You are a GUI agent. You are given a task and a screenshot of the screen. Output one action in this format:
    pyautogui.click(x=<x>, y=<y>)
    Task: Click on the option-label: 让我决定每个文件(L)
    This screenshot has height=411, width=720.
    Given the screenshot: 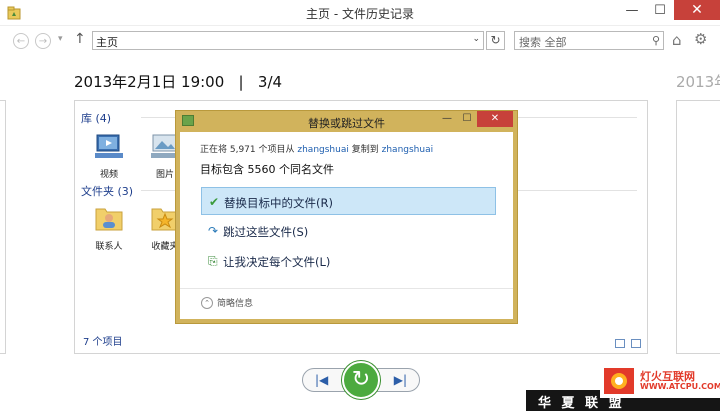 What is the action you would take?
    pyautogui.click(x=277, y=262)
    